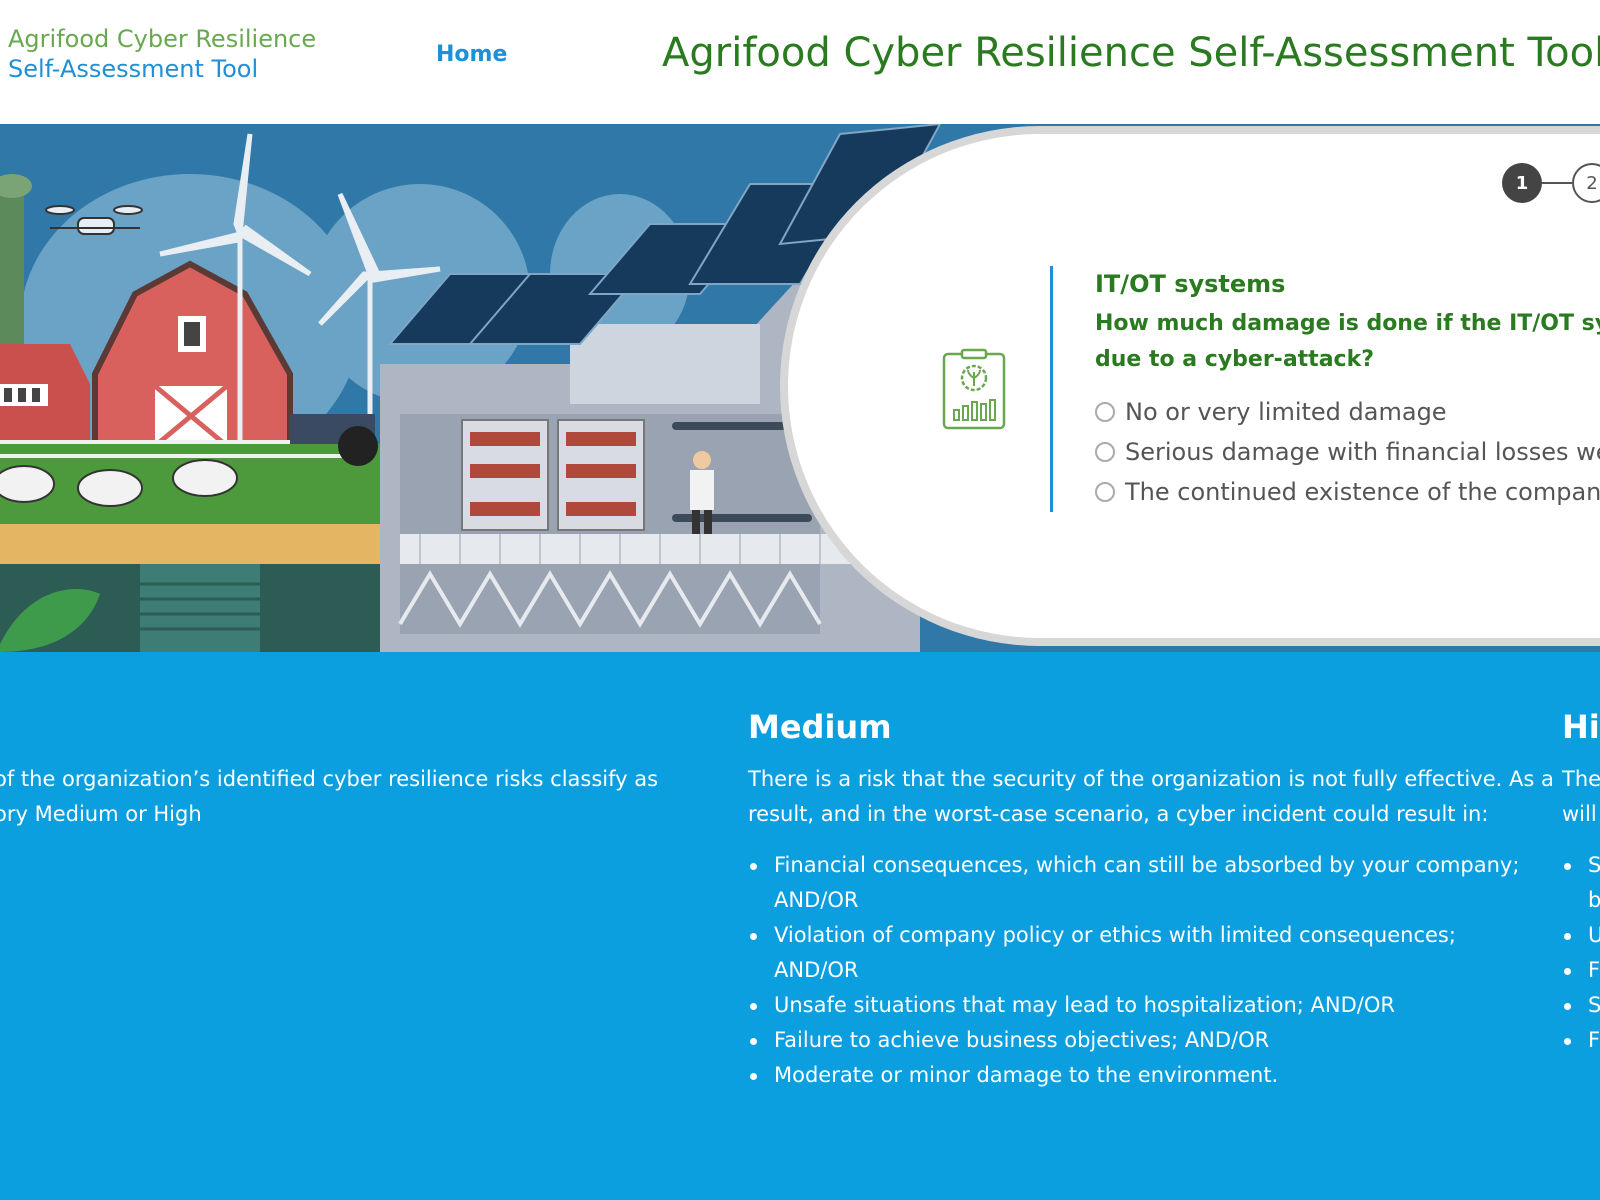 This screenshot has width=1600, height=1200. What do you see at coordinates (1581, 727) in the screenshot?
I see `risk-level-title: Hig` at bounding box center [1581, 727].